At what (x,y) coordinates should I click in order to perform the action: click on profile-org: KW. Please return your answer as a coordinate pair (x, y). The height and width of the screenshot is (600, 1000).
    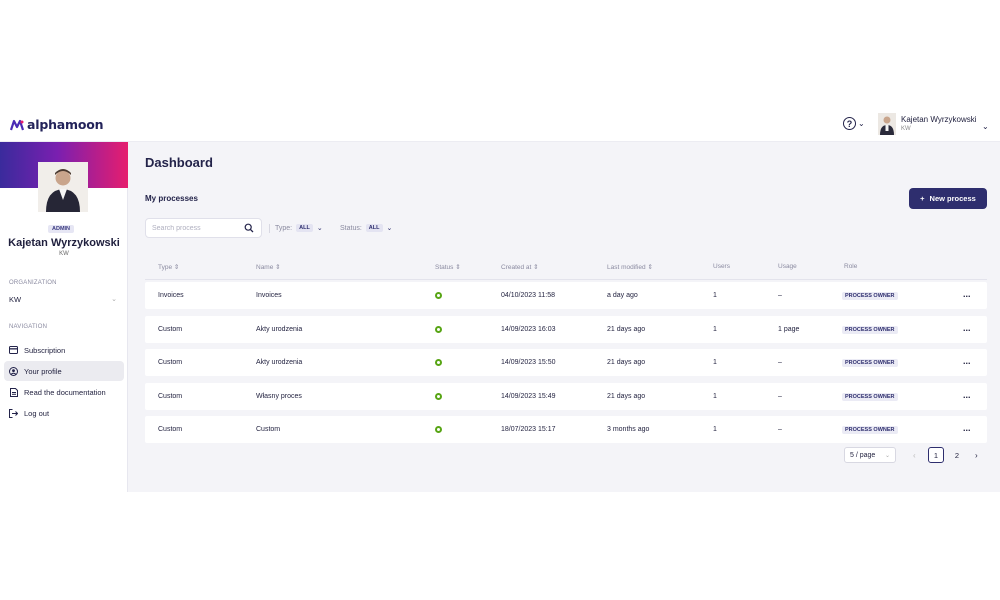
    Looking at the image, I should click on (64, 254).